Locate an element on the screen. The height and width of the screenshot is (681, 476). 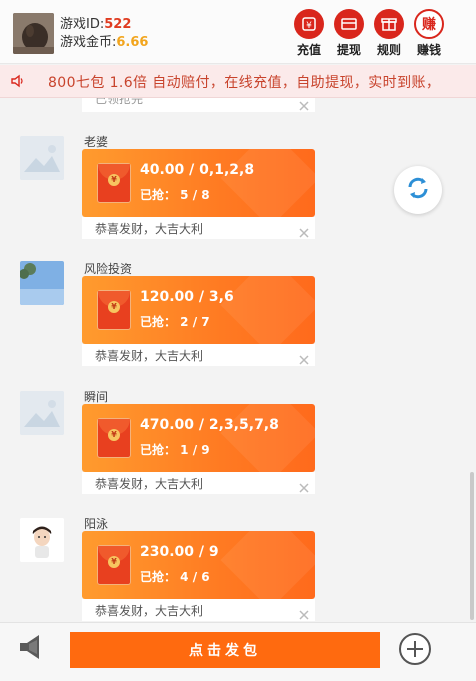
rules-label: 规则 is located at coordinates (388, 50).